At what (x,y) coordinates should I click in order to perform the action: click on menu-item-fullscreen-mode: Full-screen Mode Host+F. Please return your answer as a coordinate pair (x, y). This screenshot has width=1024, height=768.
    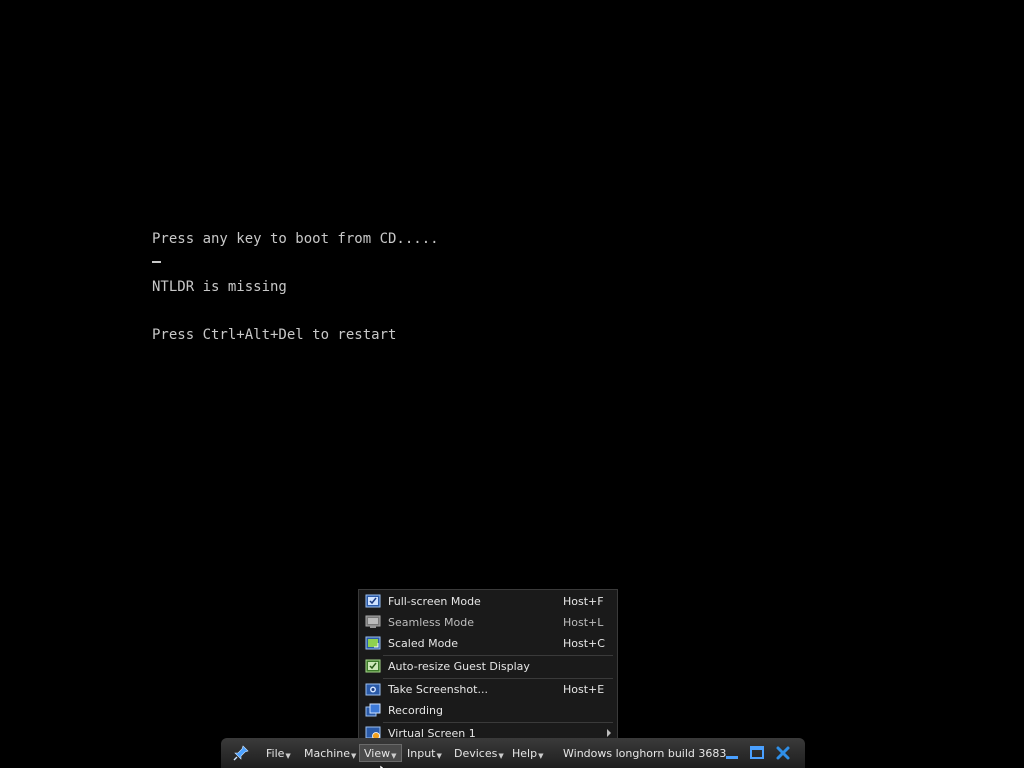
    Looking at the image, I should click on (488, 601).